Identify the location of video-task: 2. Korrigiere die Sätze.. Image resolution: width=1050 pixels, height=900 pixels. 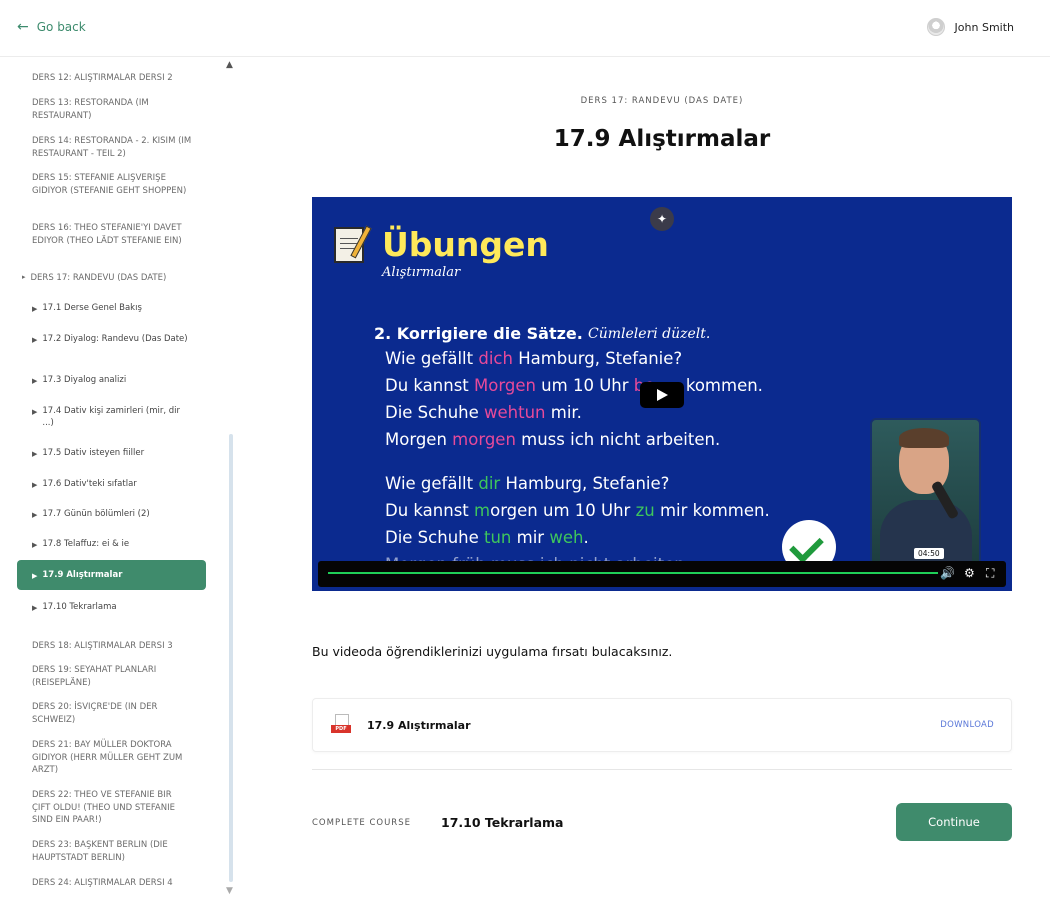
(478, 333).